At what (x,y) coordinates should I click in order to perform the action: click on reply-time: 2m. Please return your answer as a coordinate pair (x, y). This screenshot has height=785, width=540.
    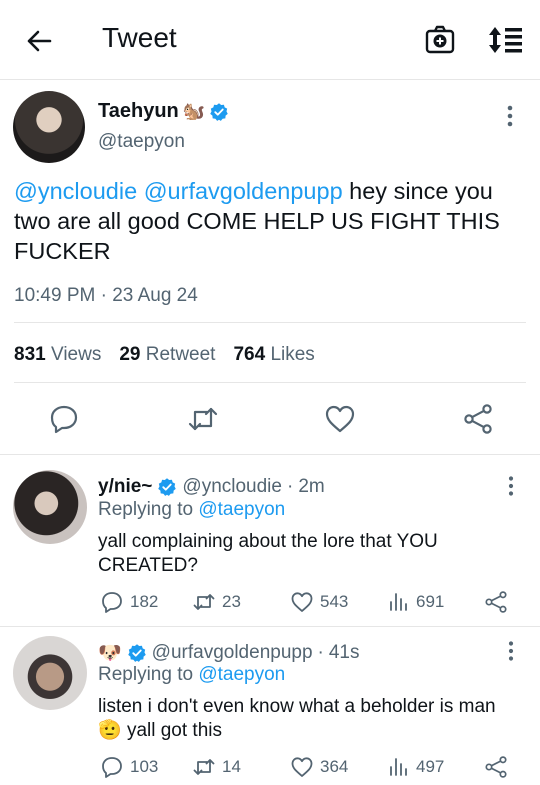
    Looking at the image, I should click on (311, 486).